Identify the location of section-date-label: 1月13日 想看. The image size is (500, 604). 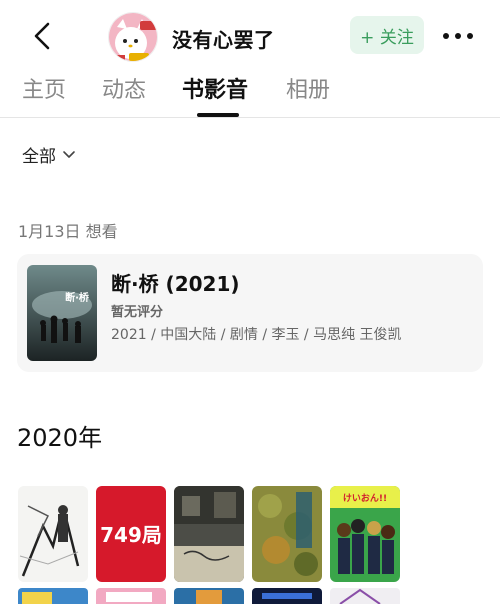
(68, 231).